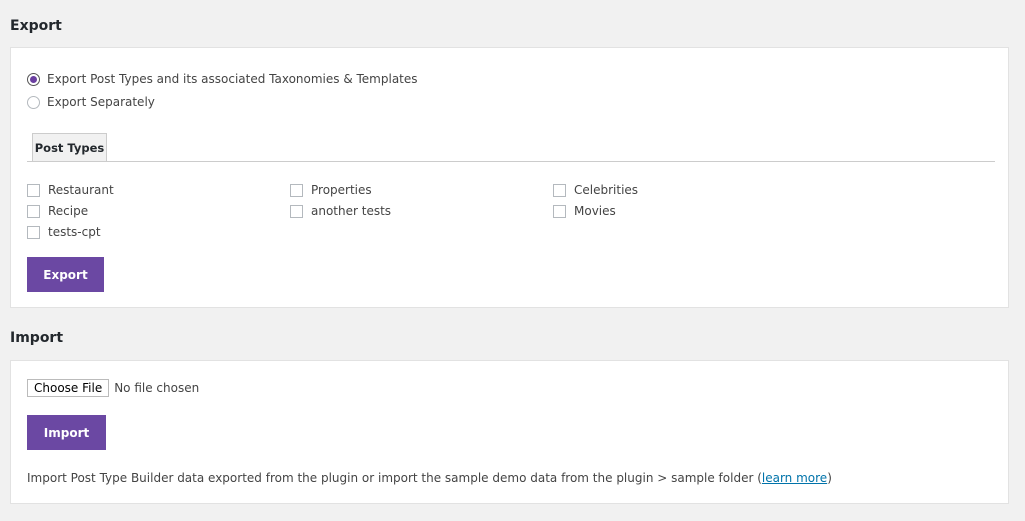  What do you see at coordinates (65, 274) in the screenshot?
I see `export-button: Export` at bounding box center [65, 274].